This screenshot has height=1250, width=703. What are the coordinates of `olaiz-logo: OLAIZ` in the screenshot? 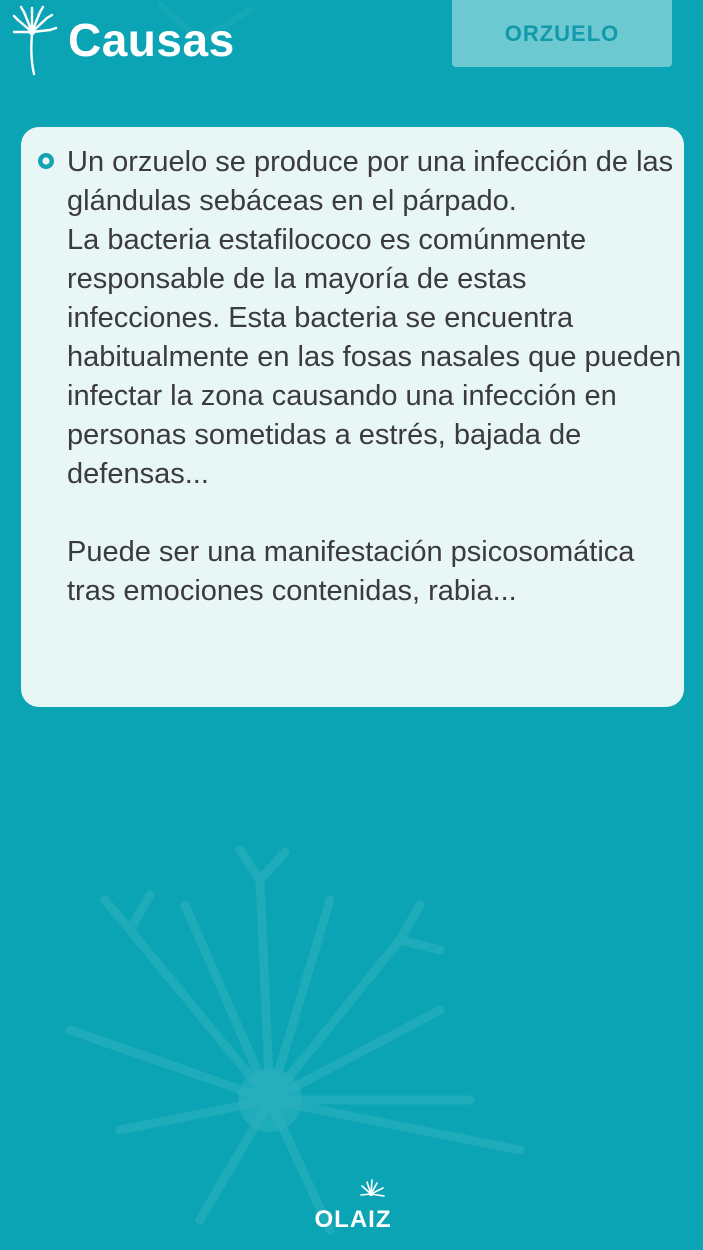 It's located at (353, 1207).